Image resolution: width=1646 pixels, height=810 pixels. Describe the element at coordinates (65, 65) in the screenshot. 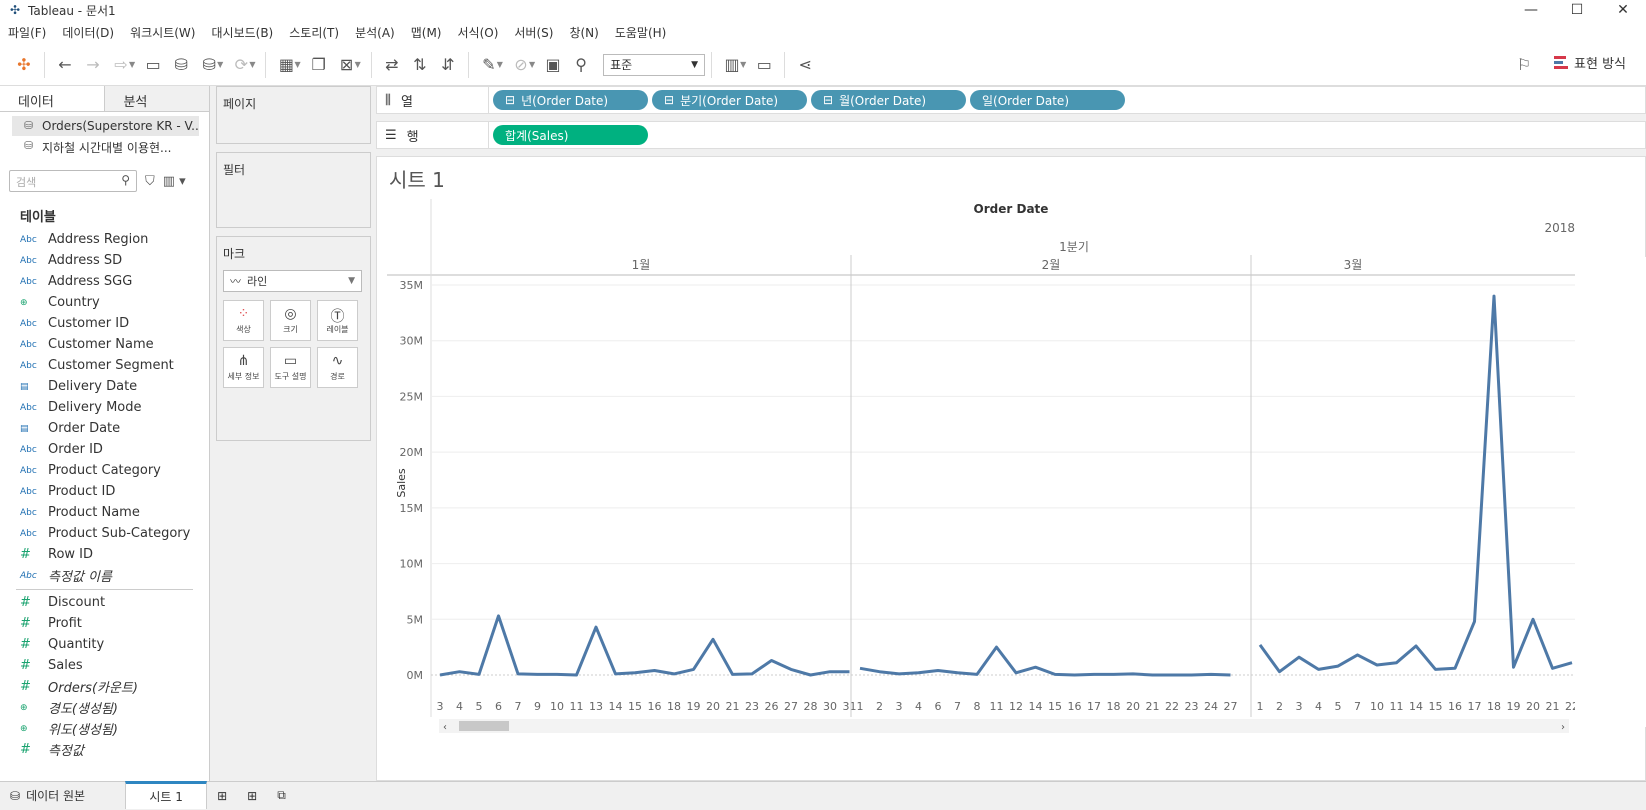

I see `undo-icon: ←` at that location.